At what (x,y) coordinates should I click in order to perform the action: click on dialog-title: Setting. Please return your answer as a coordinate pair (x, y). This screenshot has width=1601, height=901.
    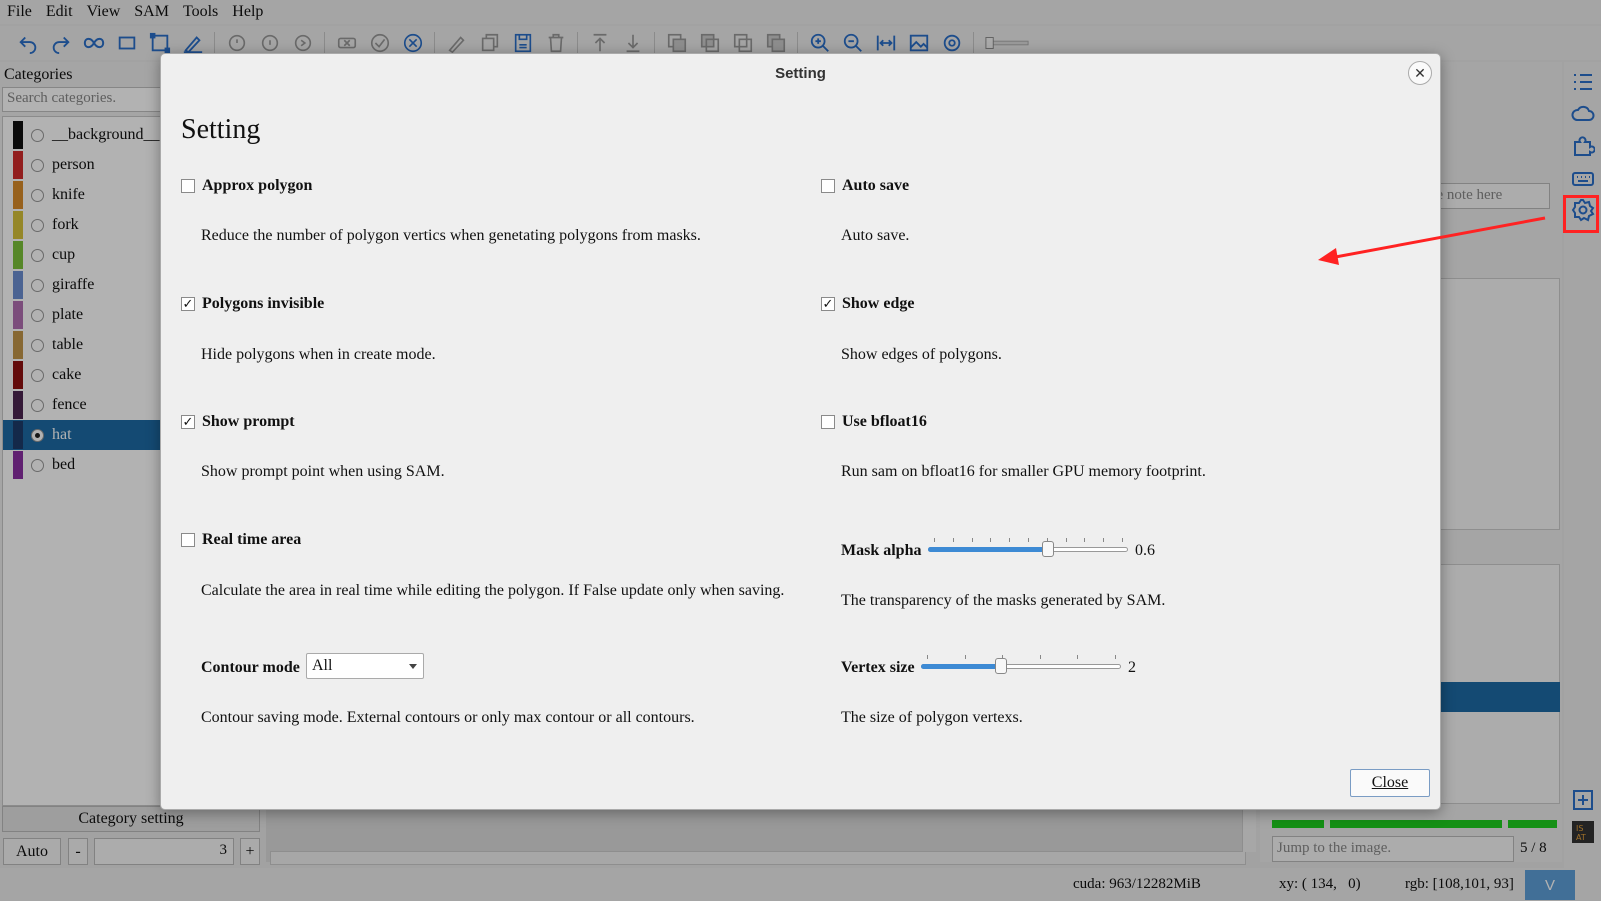
    Looking at the image, I should click on (800, 73).